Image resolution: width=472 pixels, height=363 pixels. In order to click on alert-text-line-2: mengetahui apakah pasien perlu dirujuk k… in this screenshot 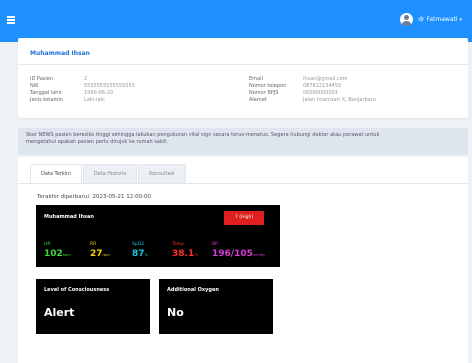, I will do `click(97, 142)`.